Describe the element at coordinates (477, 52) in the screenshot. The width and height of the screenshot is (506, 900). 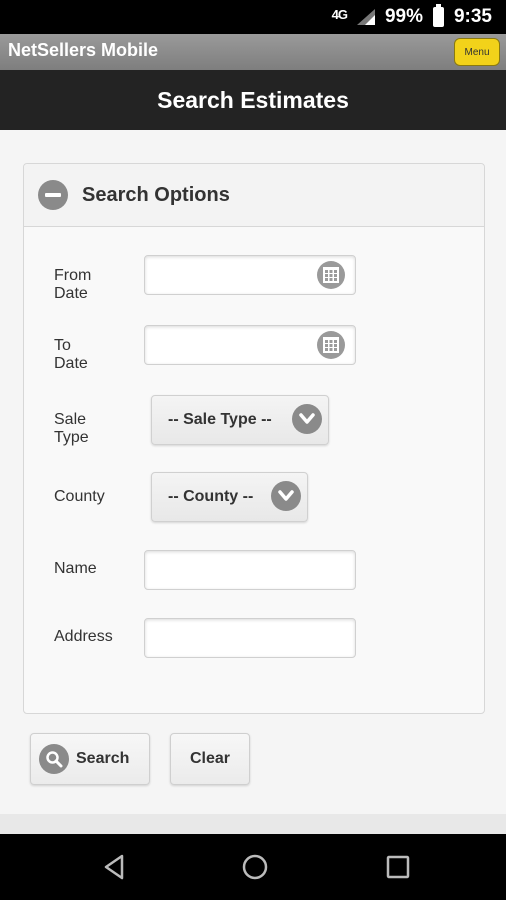
I see `menu-button: Menu` at that location.